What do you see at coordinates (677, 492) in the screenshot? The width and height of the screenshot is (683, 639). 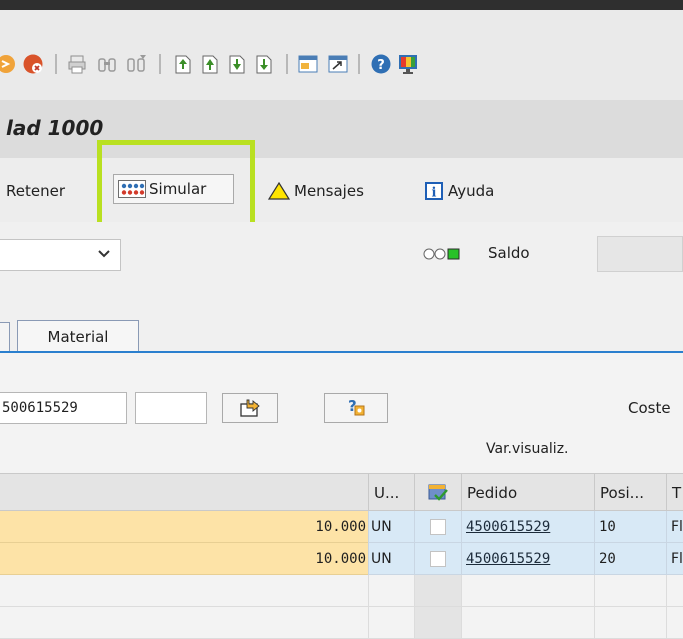 I see `column-header-t-label: T` at bounding box center [677, 492].